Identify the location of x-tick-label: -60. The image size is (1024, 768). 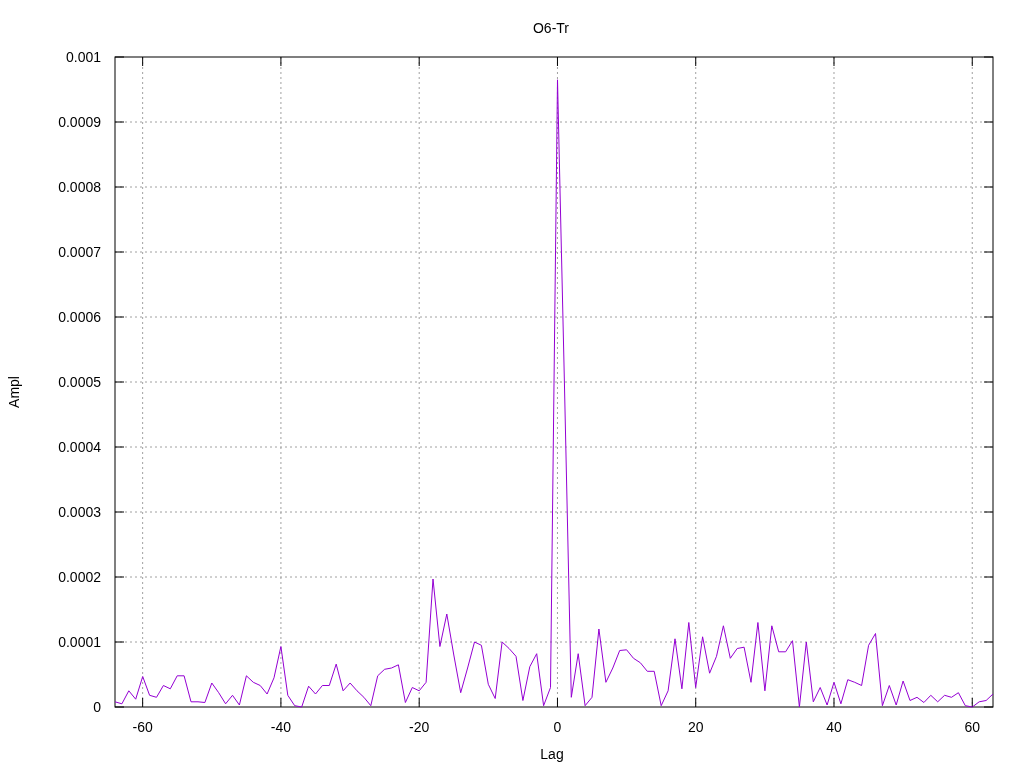
(142, 727).